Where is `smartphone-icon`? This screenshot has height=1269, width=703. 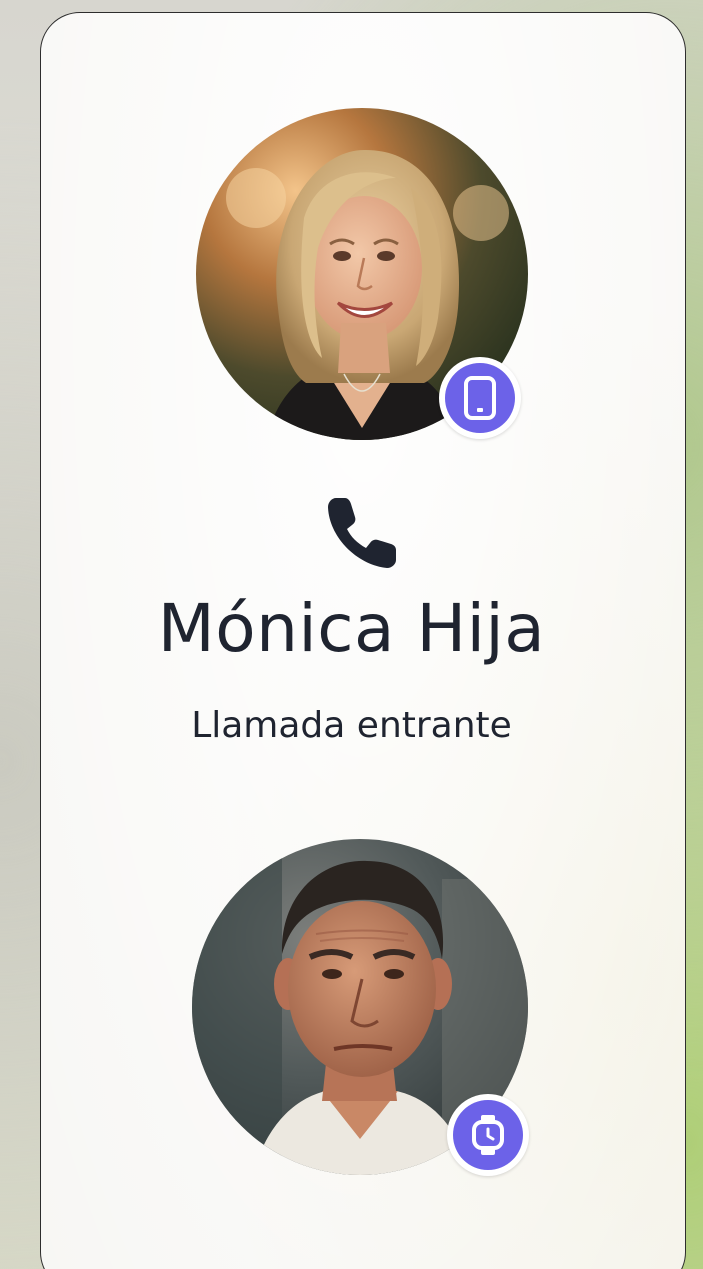 smartphone-icon is located at coordinates (480, 398).